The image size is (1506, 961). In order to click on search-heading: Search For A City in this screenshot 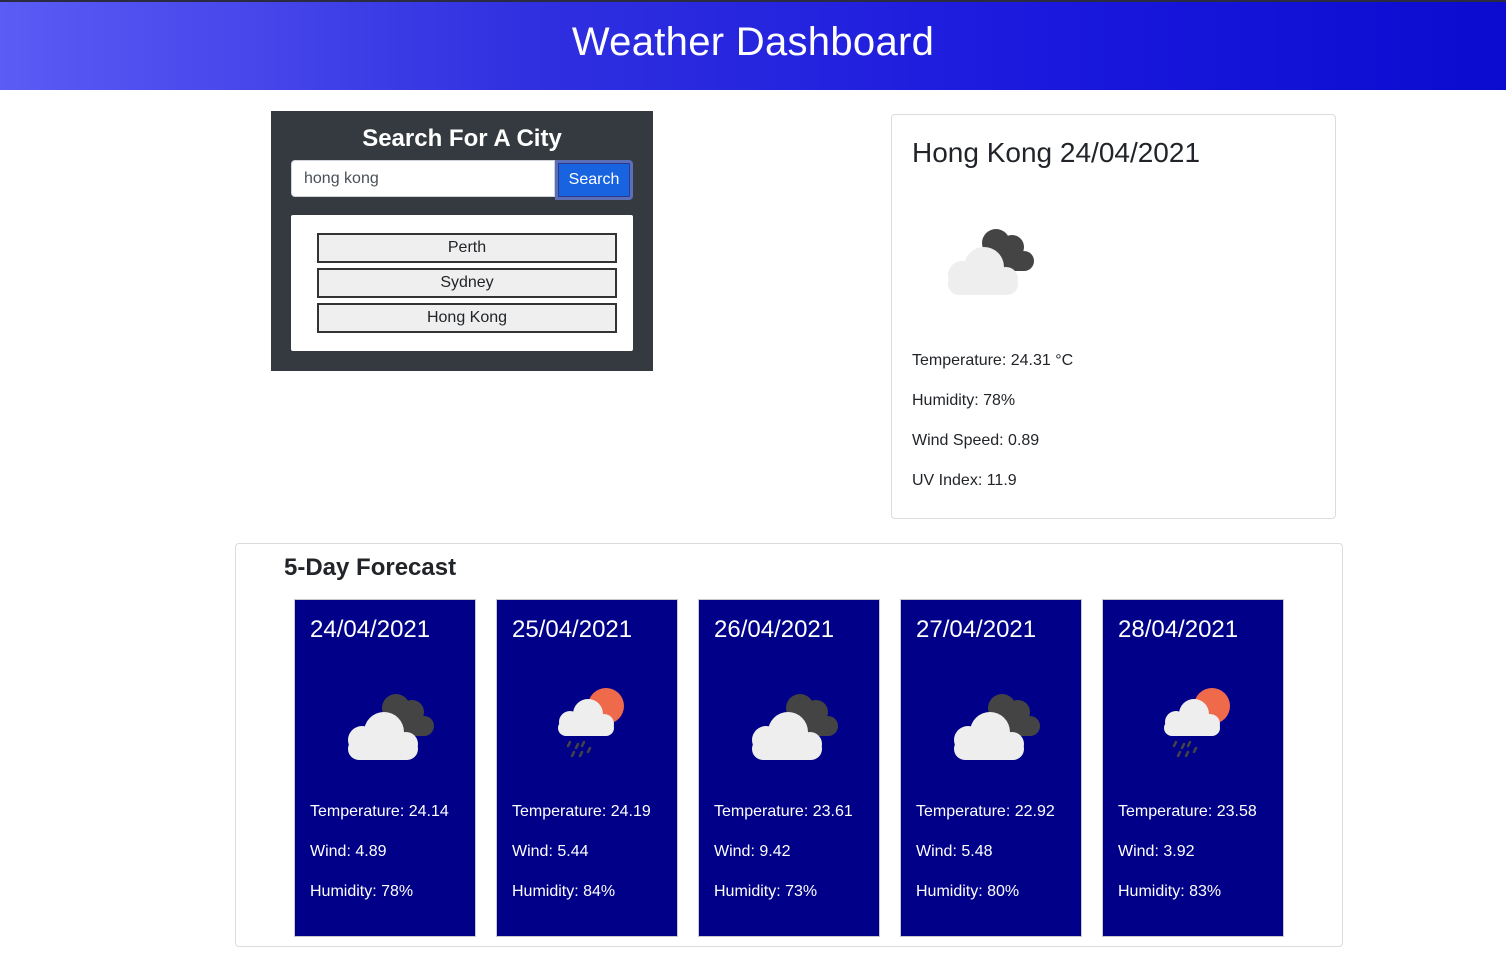, I will do `click(462, 138)`.